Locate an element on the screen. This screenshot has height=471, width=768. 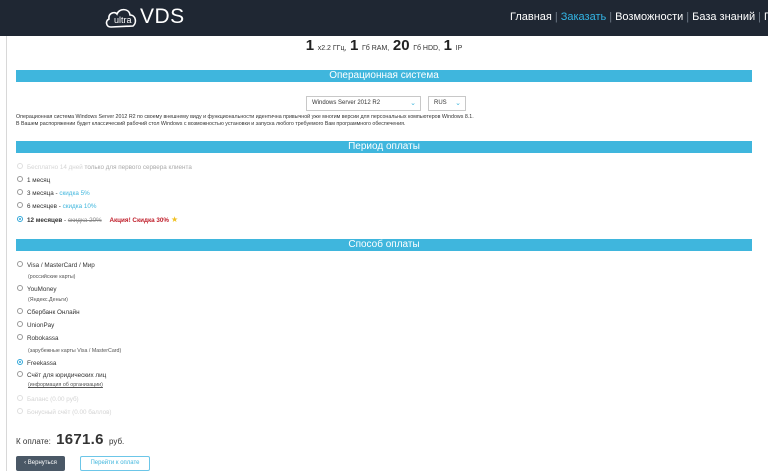
payment-label: Robokassa is located at coordinates (43, 338).